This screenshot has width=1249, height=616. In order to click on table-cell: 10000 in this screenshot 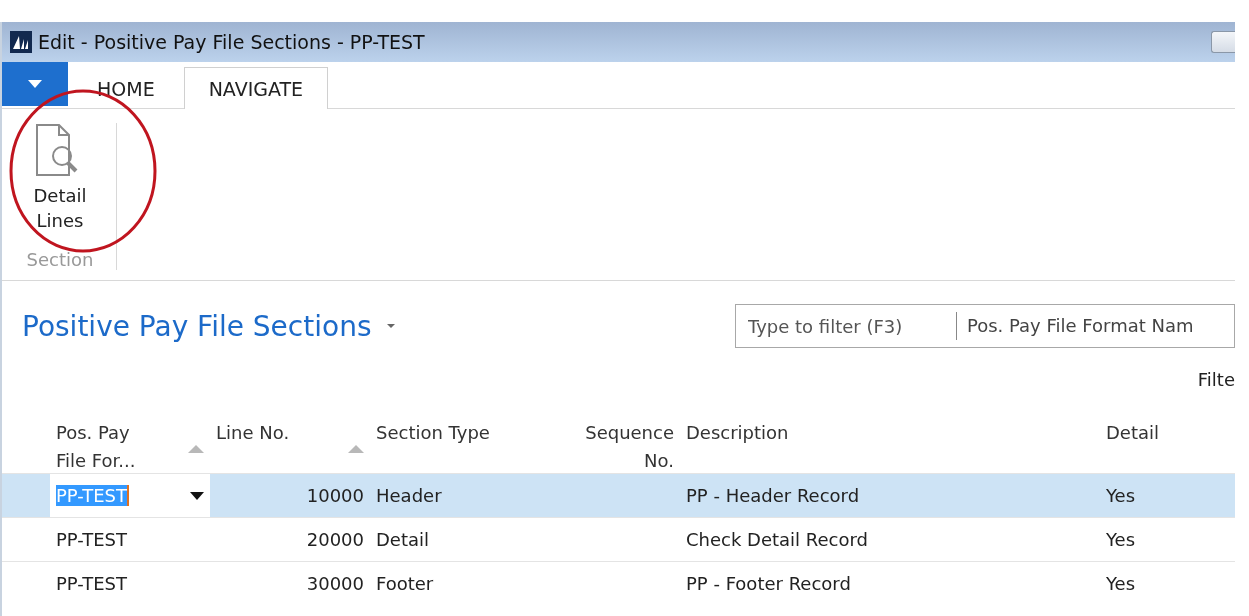, I will do `click(335, 495)`.